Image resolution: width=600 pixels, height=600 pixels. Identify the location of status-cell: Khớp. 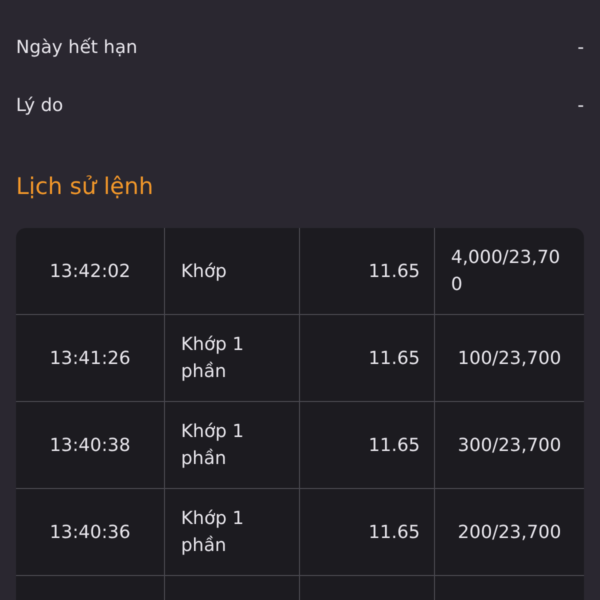
(232, 271).